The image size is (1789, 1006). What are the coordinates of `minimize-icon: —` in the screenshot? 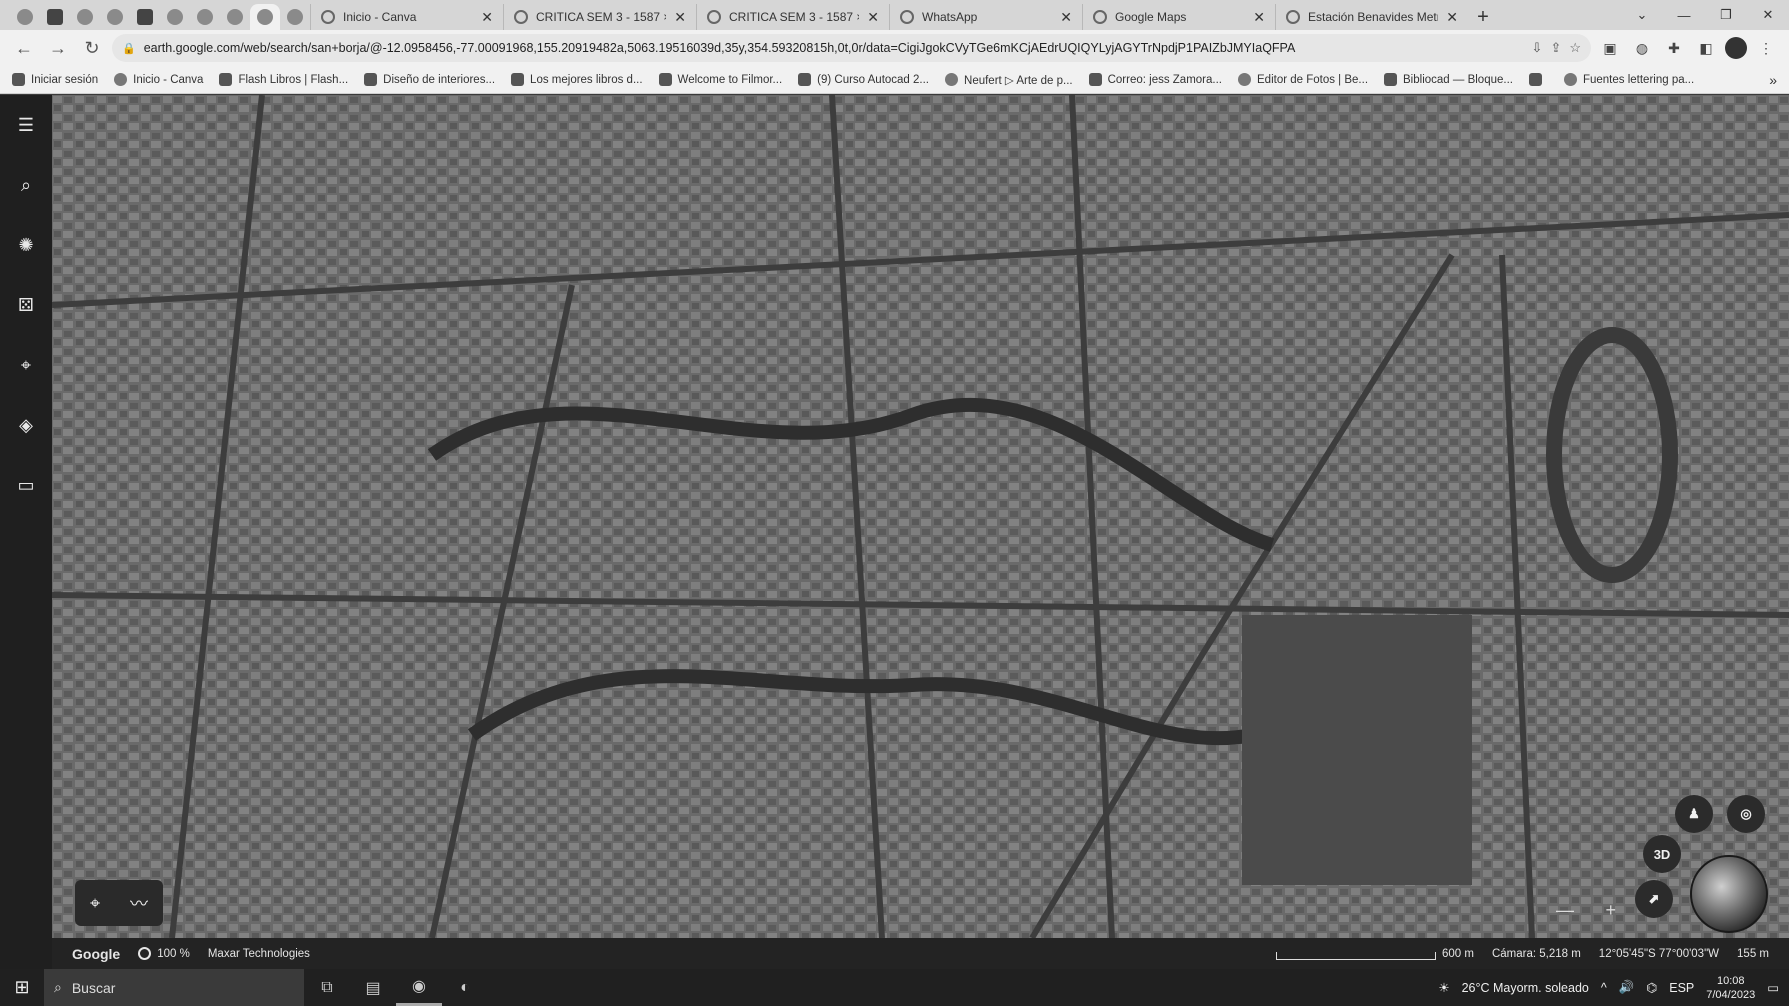 It's located at (1684, 15).